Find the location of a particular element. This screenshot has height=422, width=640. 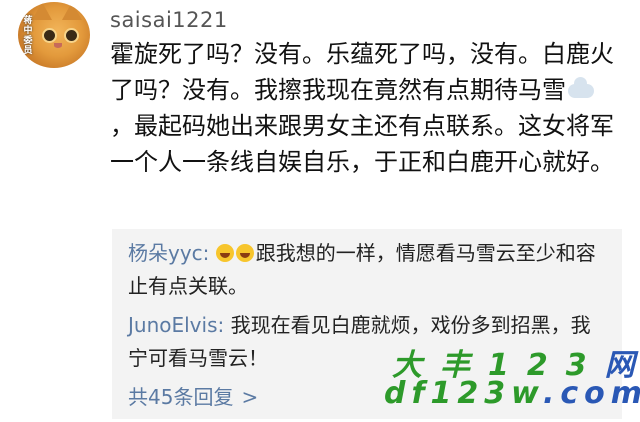

reply-author: 杨朵yyc: is located at coordinates (168, 253).